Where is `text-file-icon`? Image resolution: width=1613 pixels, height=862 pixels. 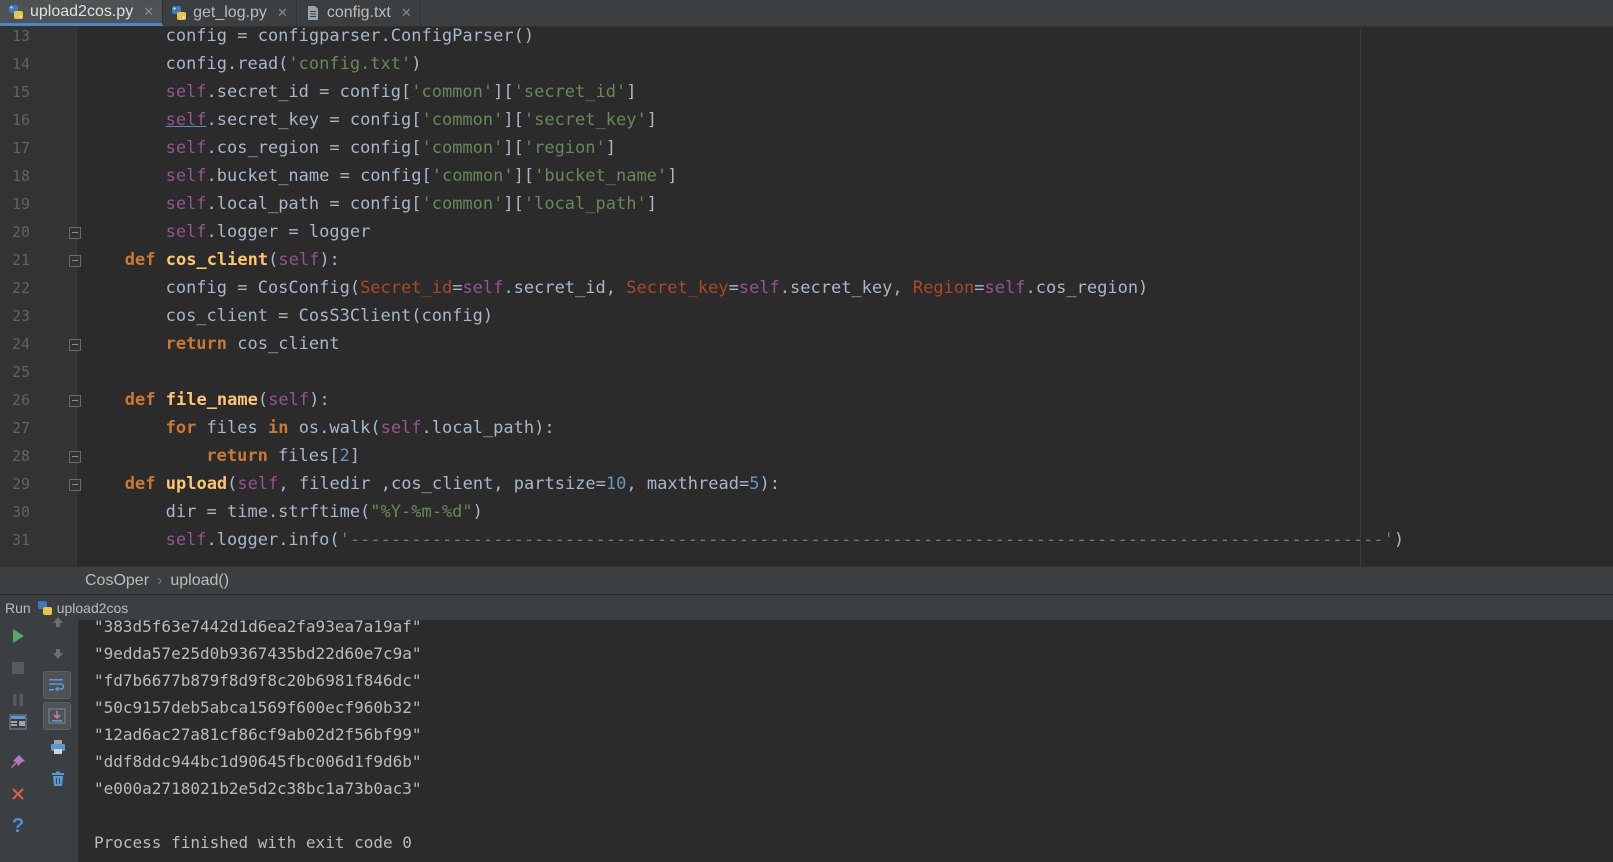 text-file-icon is located at coordinates (312, 13).